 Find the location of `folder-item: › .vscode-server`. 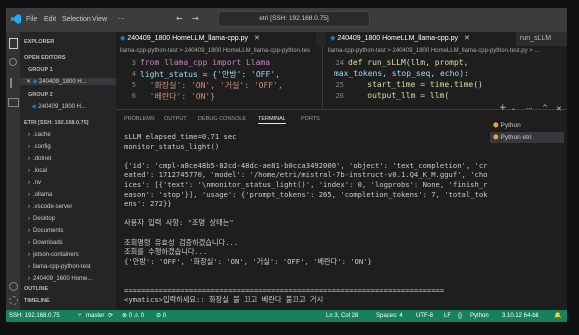

folder-item: › .vscode-server is located at coordinates (50, 207).